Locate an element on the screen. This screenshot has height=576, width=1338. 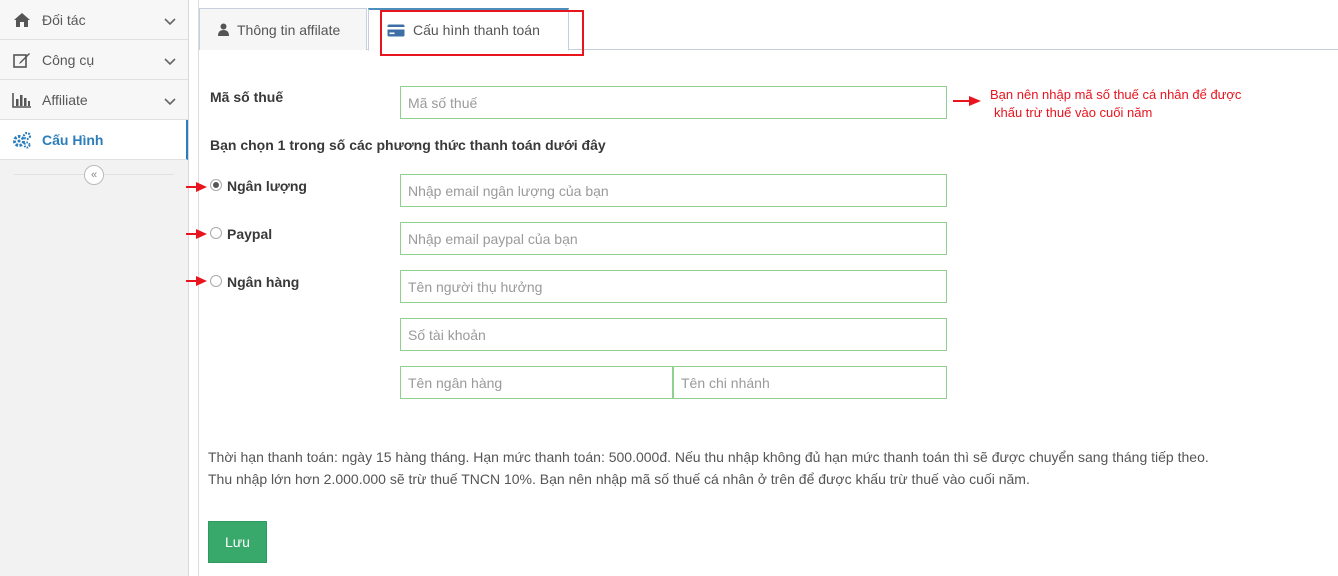
tax-code-input is located at coordinates (673, 102).